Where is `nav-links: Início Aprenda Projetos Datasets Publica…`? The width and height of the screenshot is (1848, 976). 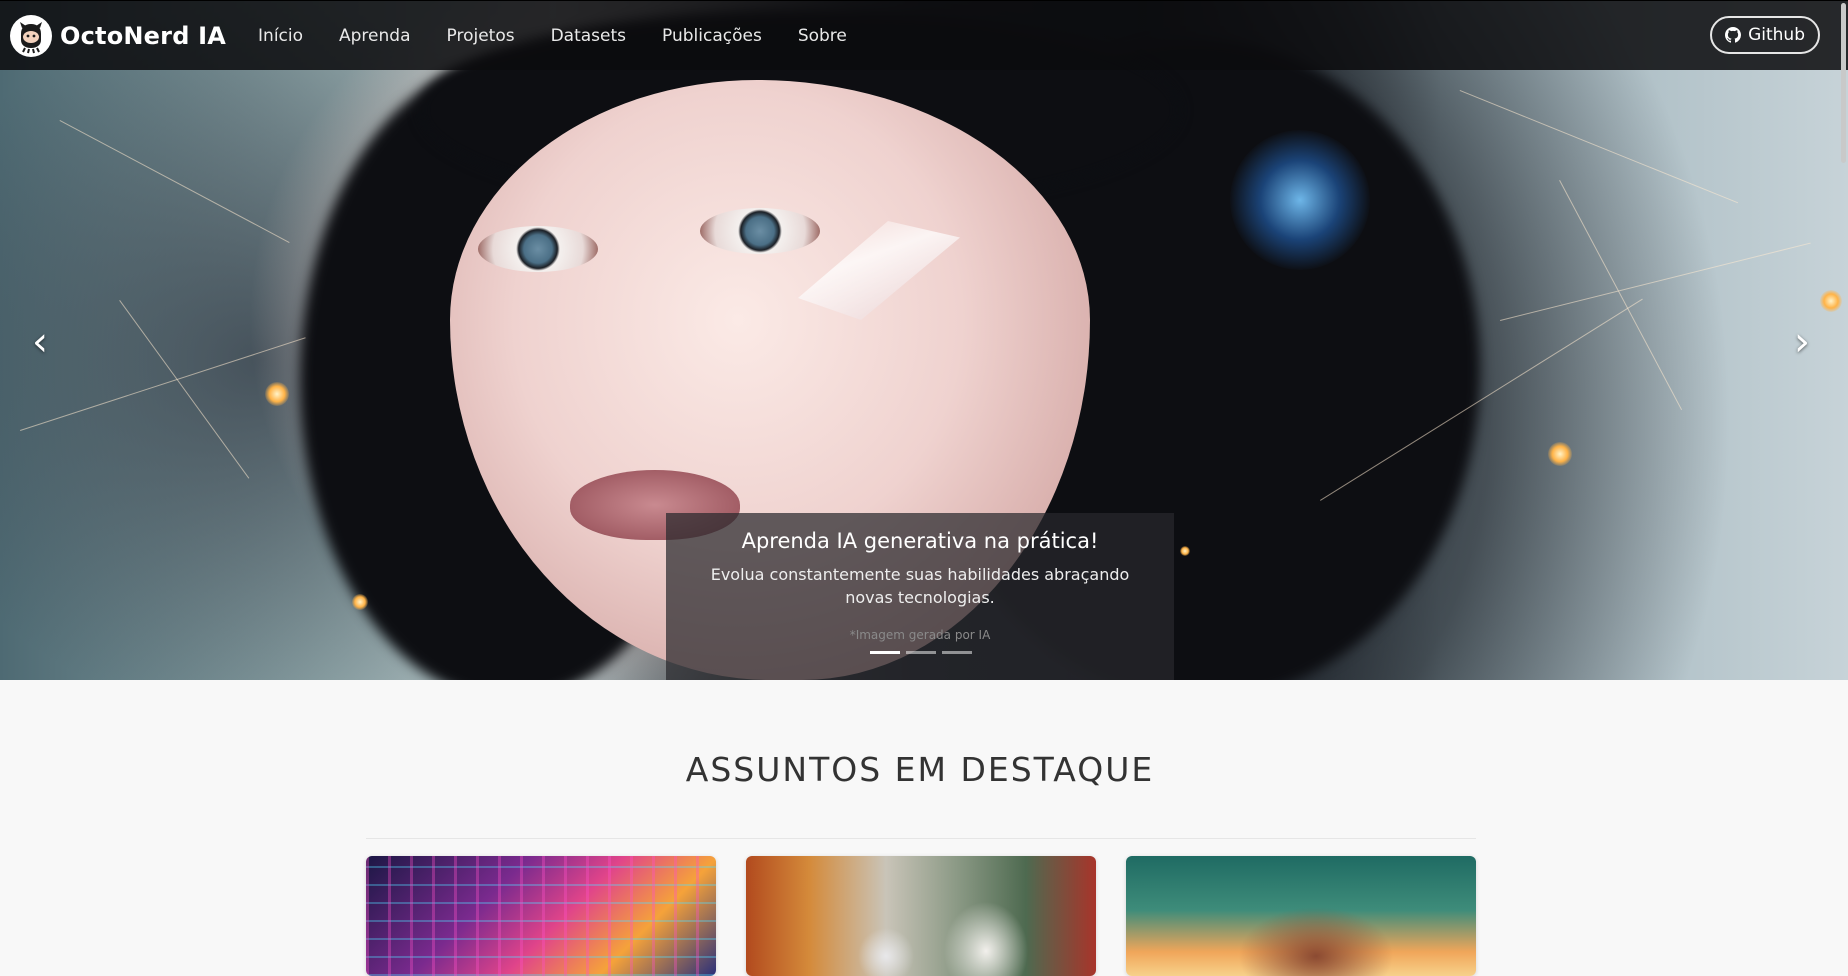
nav-links: Início Aprenda Projetos Datasets Publica… is located at coordinates (556, 36).